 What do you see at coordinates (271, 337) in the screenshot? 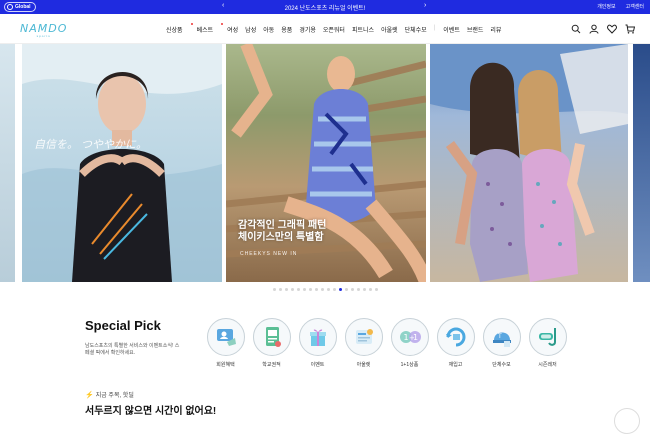
I see `school-badge-icon` at bounding box center [271, 337].